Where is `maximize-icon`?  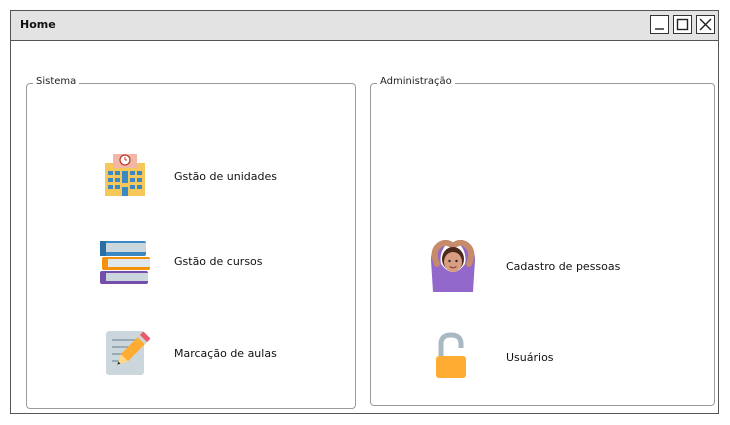
maximize-icon is located at coordinates (682, 24).